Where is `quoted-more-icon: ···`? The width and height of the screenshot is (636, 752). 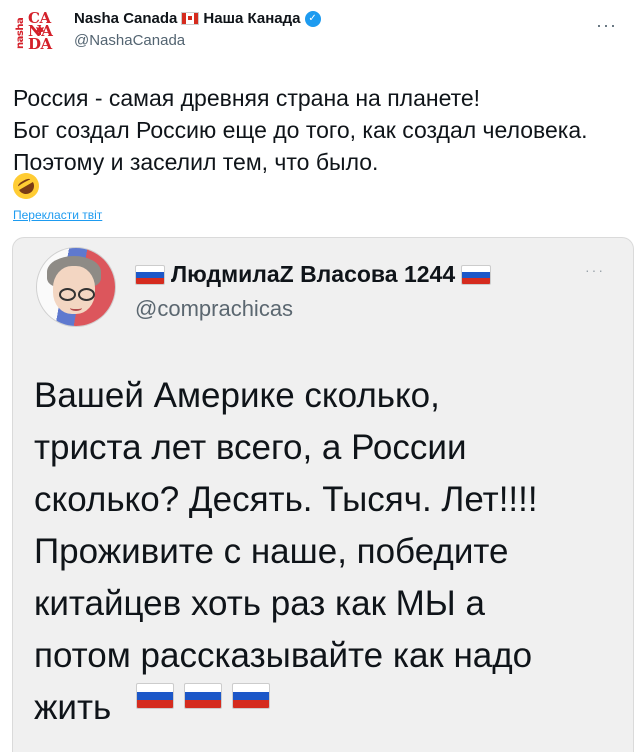
quoted-more-icon: ··· is located at coordinates (595, 270).